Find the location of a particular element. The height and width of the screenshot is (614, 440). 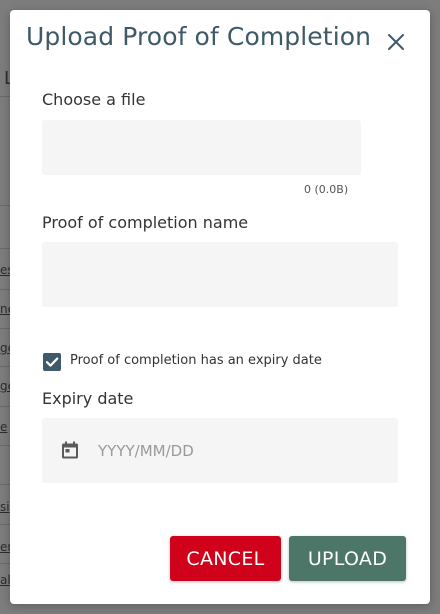

proof-name-input is located at coordinates (220, 274).